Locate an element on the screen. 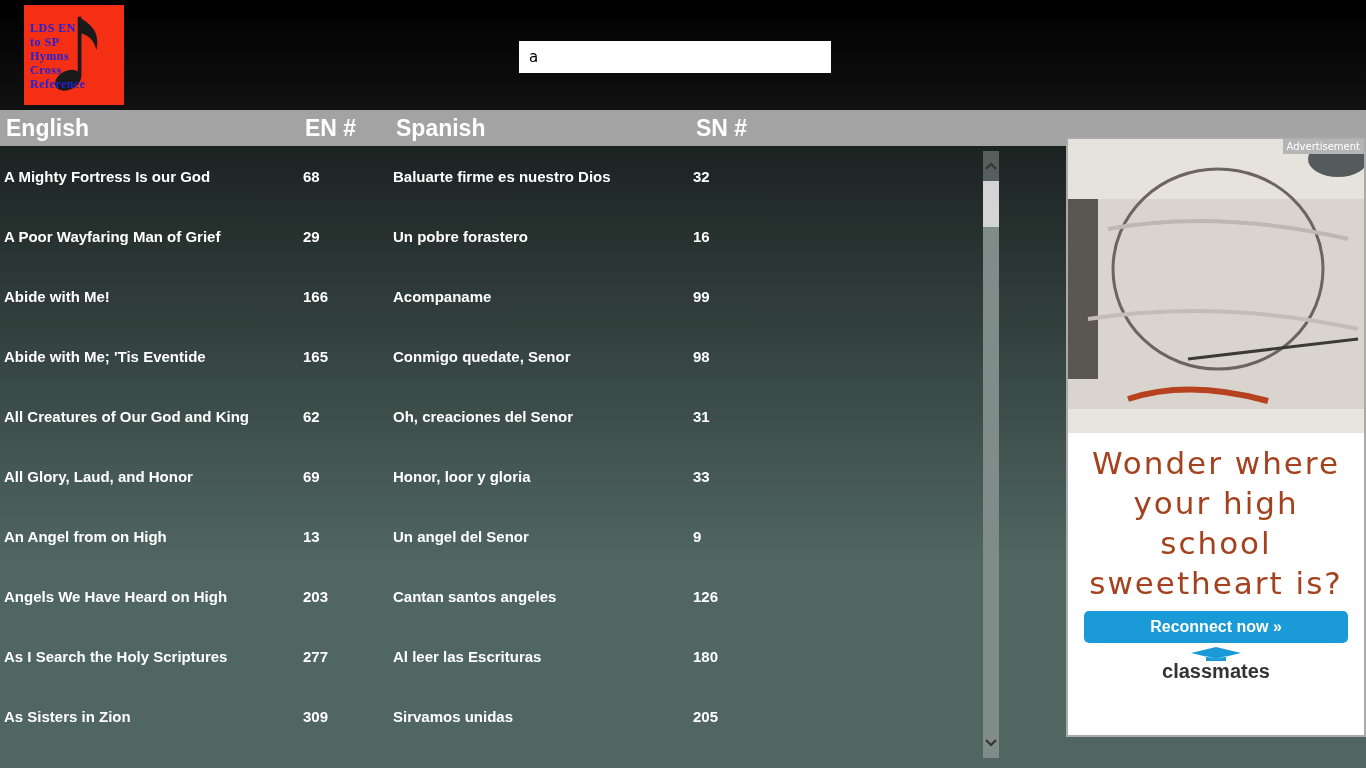 This screenshot has width=1366, height=768. table-cell-text: A Poor Wayfaring Man of Grief is located at coordinates (112, 236).